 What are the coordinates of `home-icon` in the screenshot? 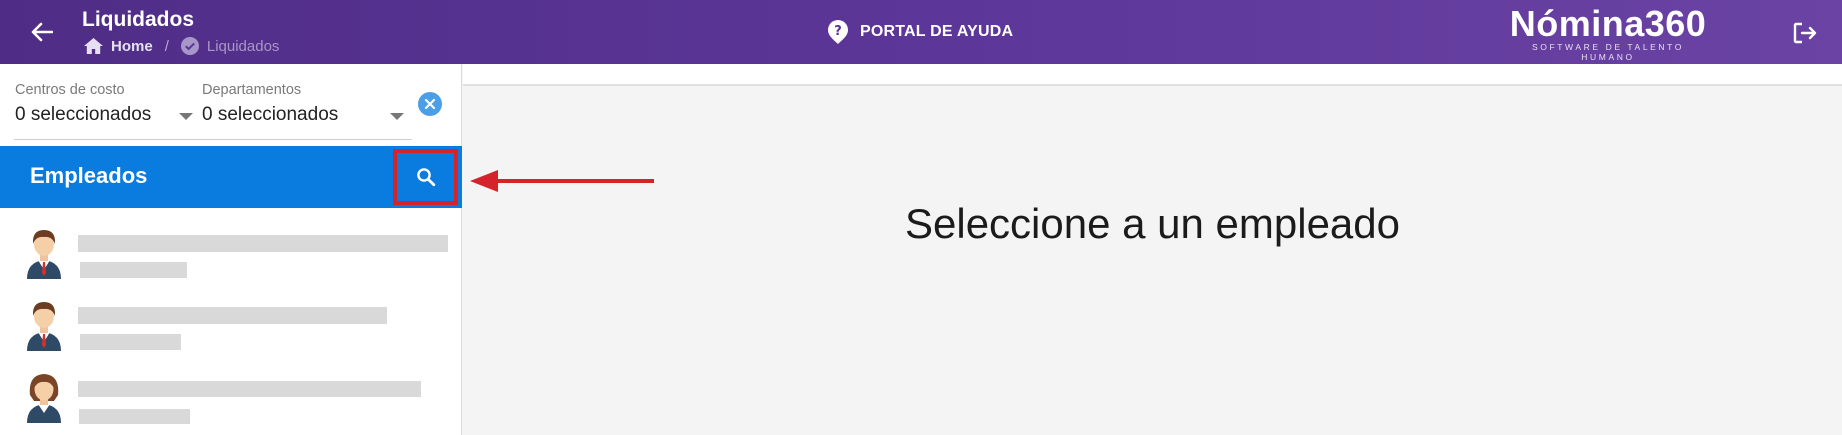 It's located at (93, 46).